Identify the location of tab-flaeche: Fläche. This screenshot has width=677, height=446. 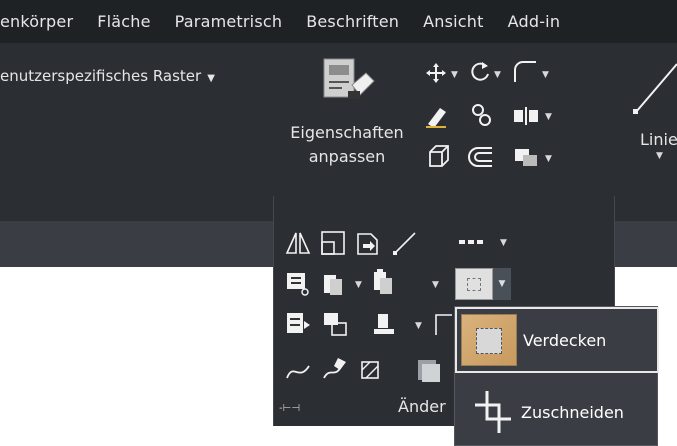
(123, 21).